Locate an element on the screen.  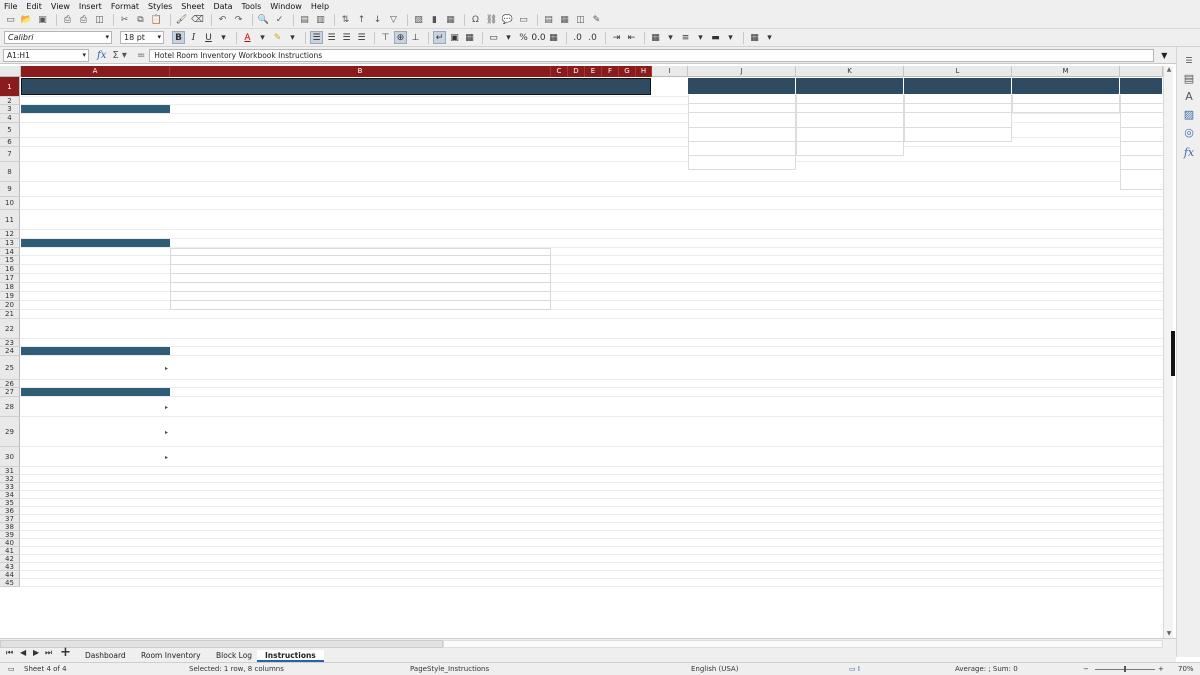
autofilter-icon: ▽ is located at coordinates (393, 20).